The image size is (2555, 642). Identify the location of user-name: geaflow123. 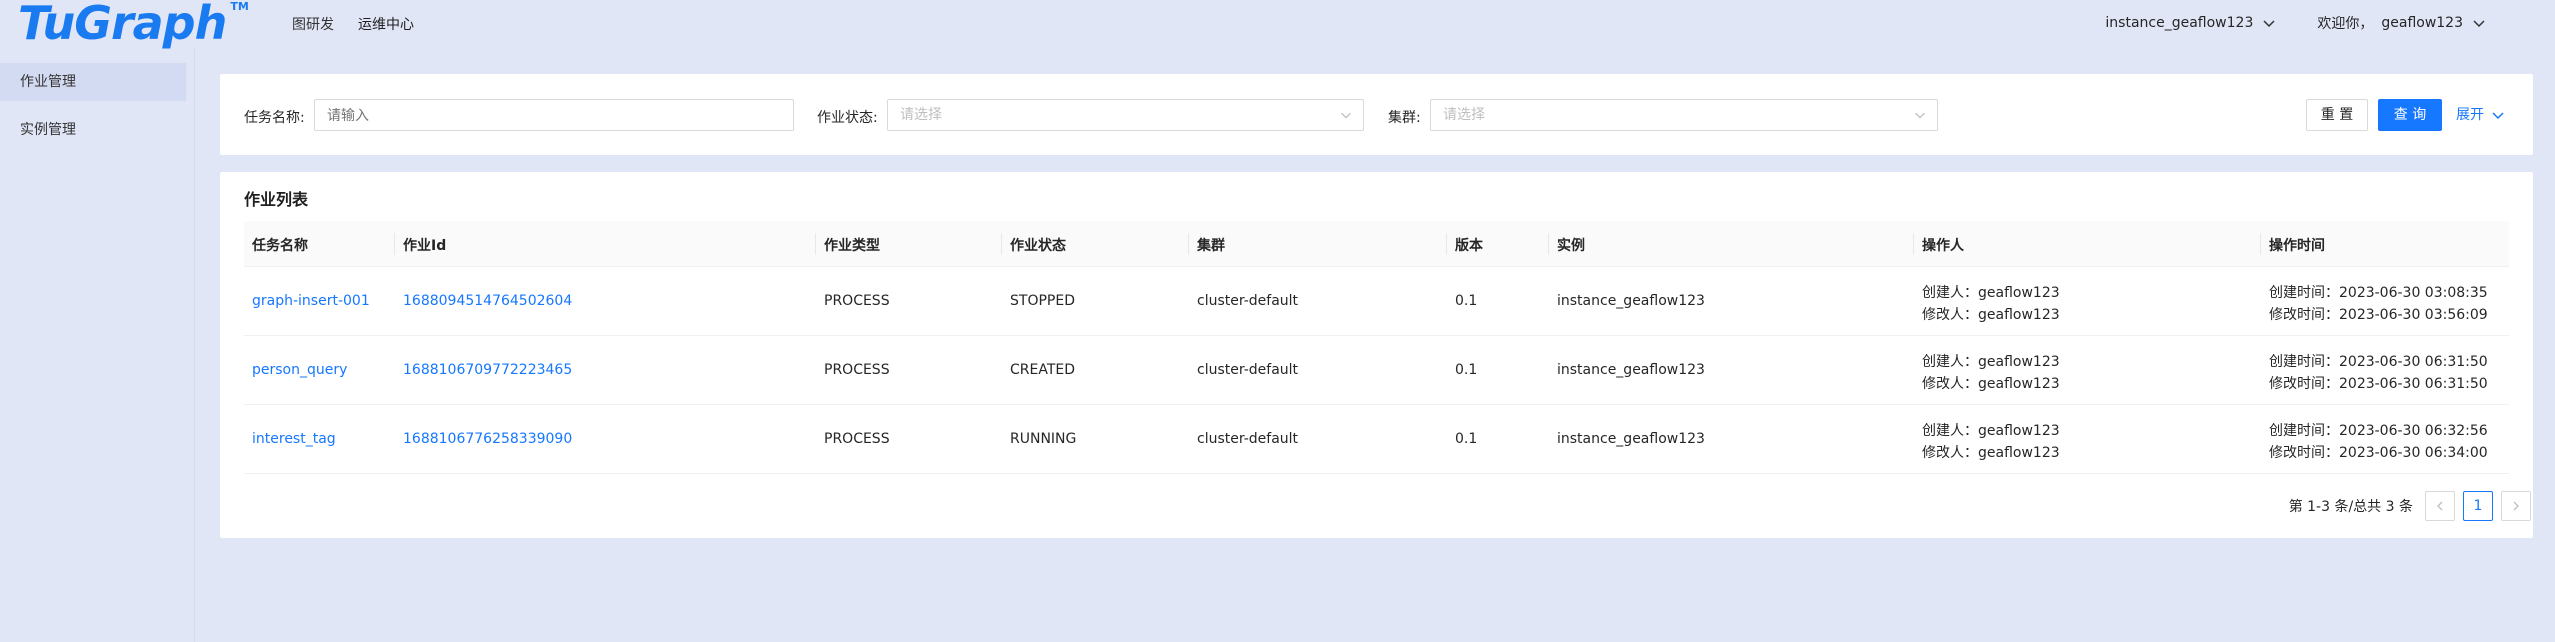
(2422, 23).